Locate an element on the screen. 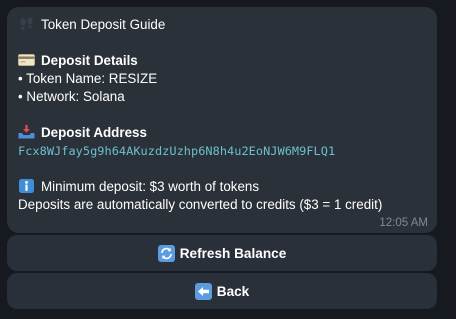  inbox-tray-icon is located at coordinates (26, 132).